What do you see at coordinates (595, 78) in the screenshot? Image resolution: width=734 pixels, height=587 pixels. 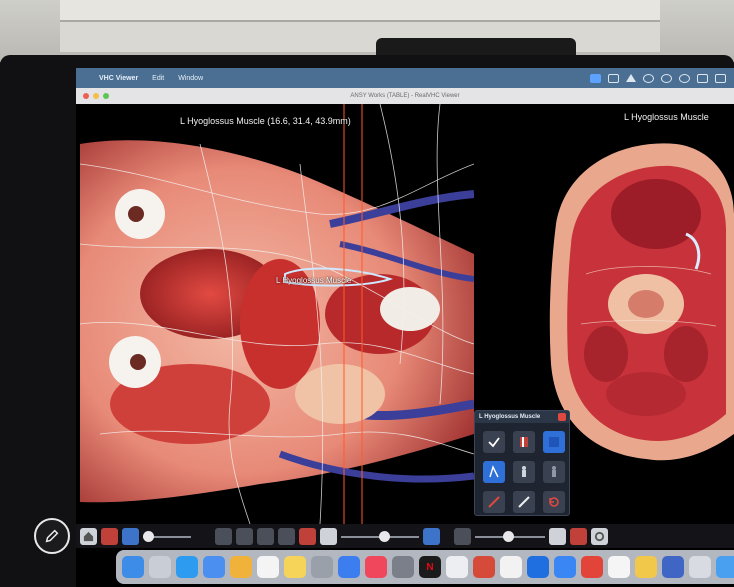 I see `screen-share-icon` at bounding box center [595, 78].